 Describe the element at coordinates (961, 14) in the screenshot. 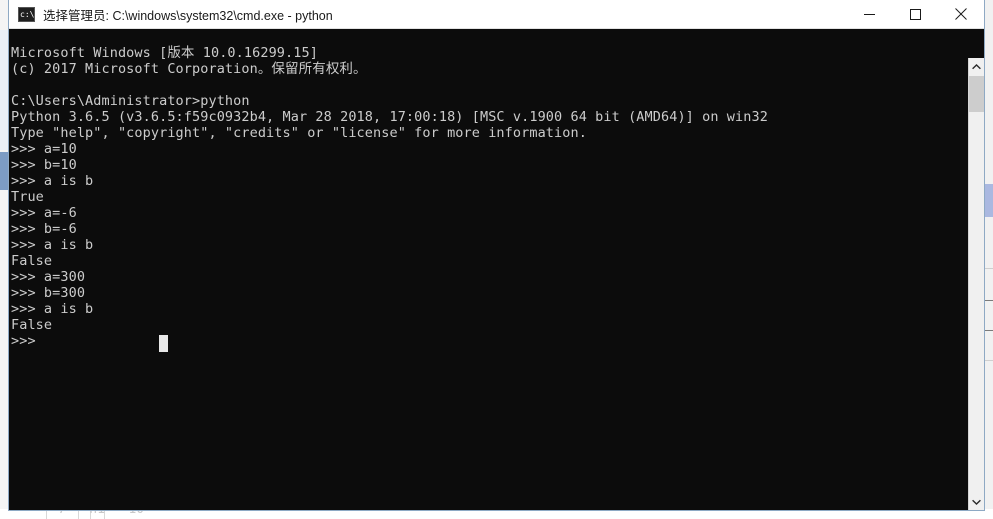

I see `close-button` at that location.